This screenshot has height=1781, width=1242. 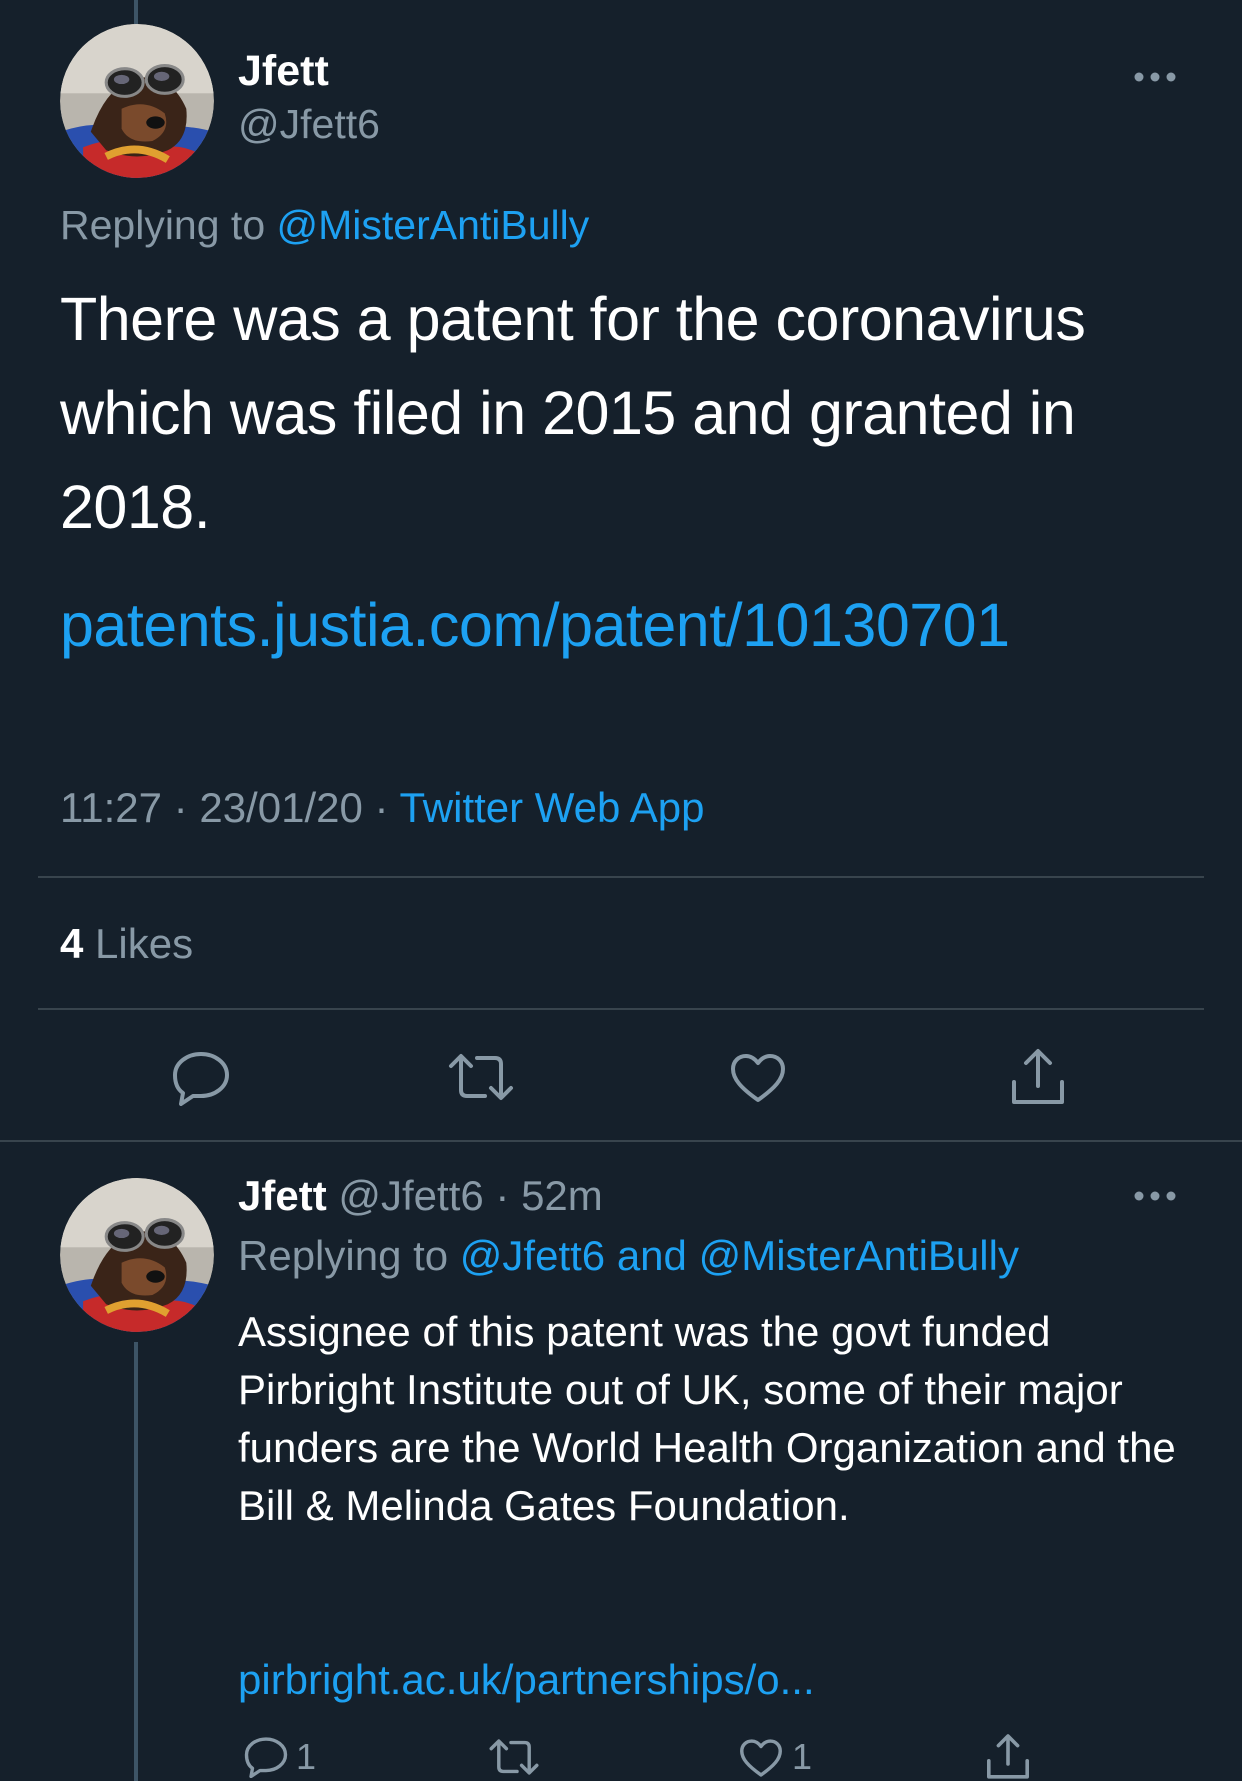 I want to click on reply-header: Jfett @Jfett6 · 52m, so click(x=420, y=1196).